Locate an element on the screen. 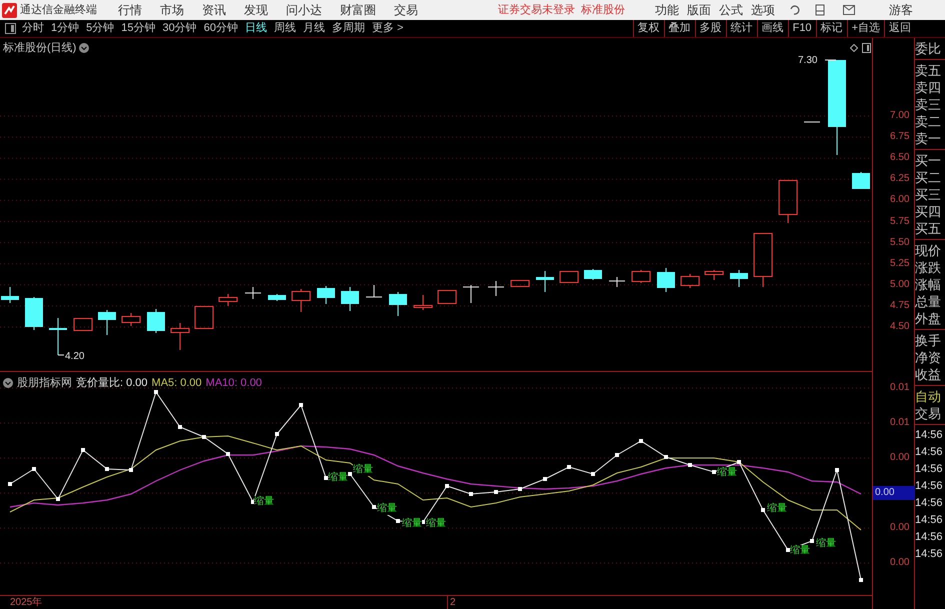  period-tab: 1分钟 is located at coordinates (65, 28).